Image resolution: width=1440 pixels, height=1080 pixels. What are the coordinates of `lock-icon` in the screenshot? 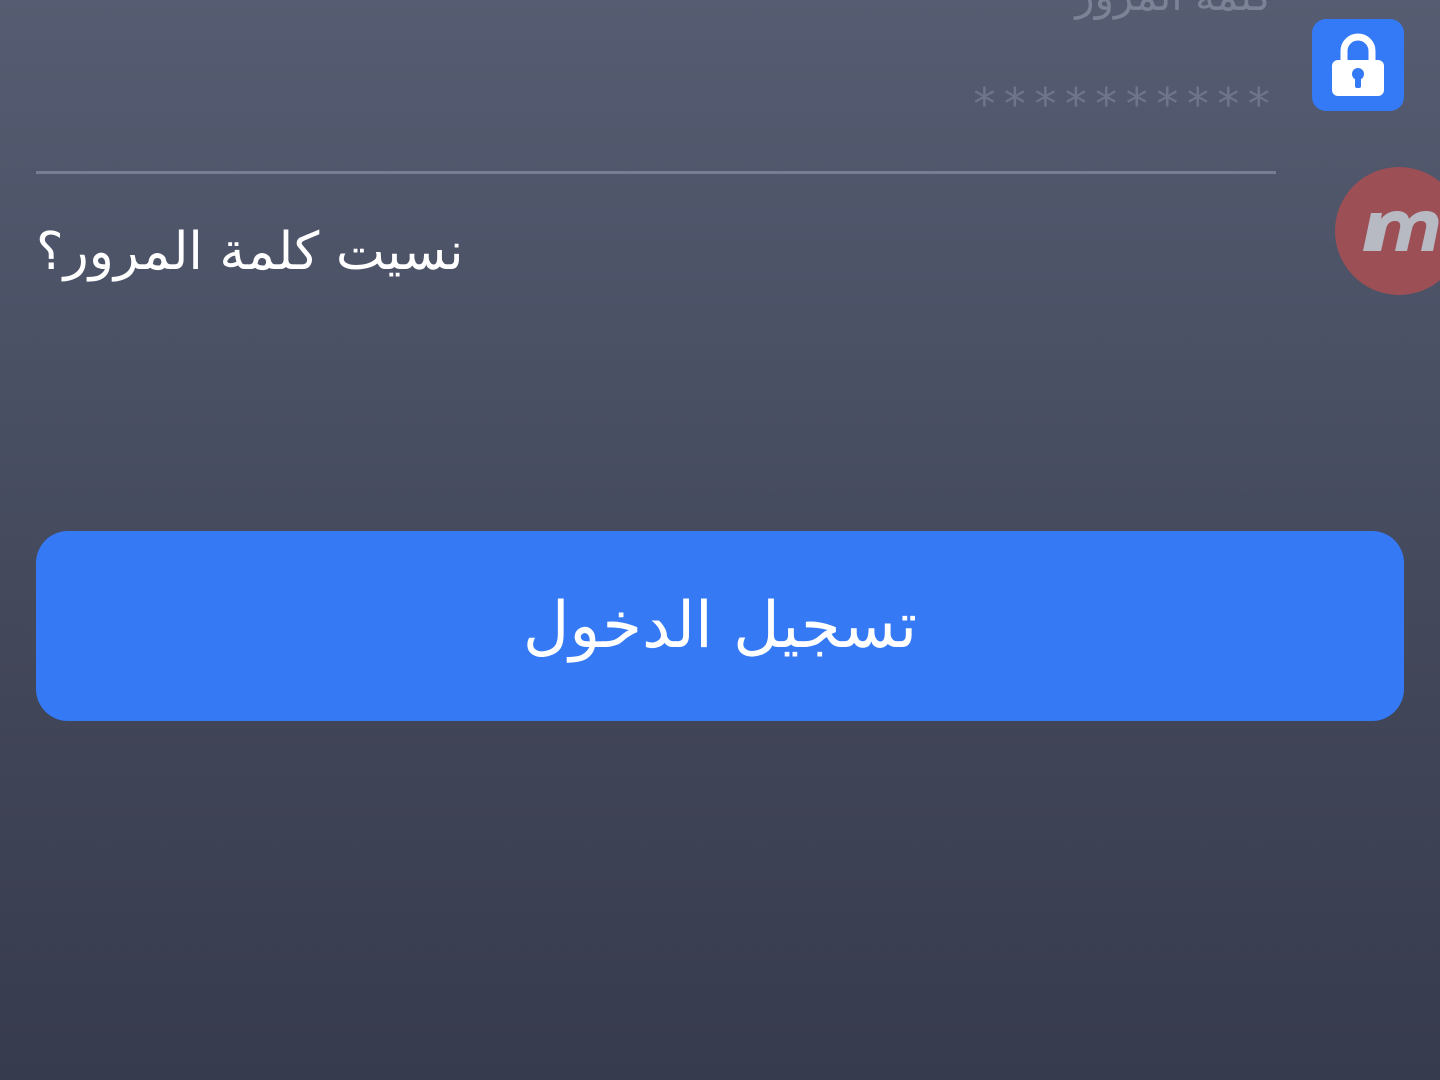 It's located at (1358, 65).